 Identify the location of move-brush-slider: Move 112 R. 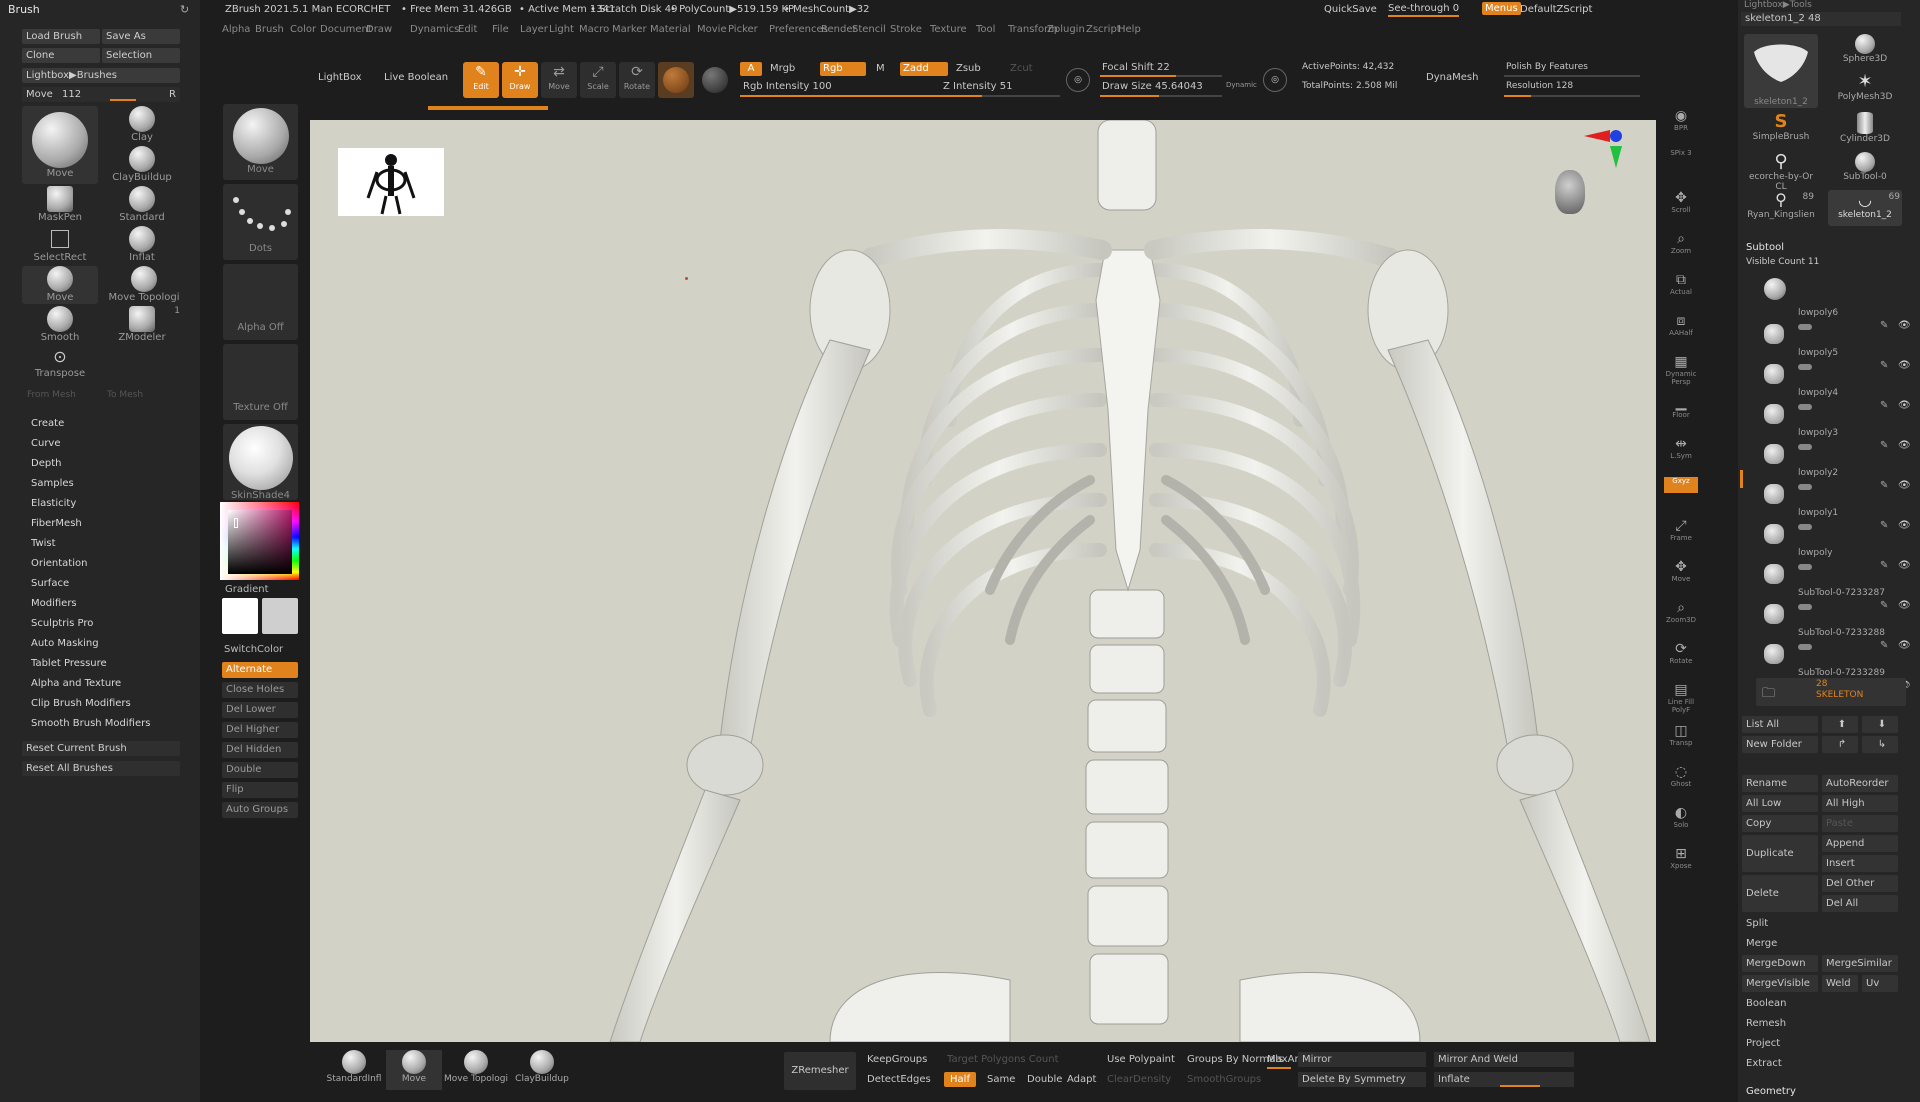
(101, 94).